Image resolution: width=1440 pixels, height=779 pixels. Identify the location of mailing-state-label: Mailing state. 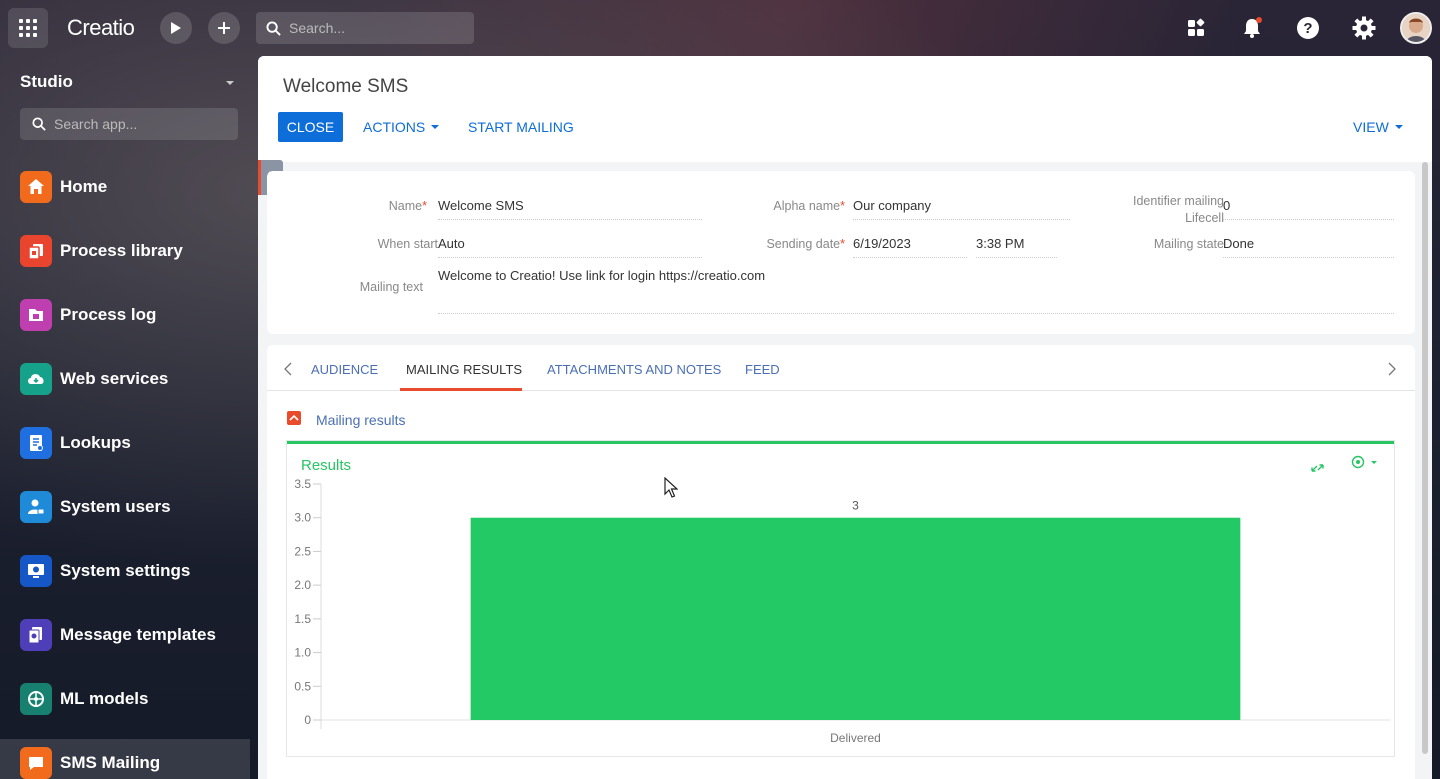
(1188, 244).